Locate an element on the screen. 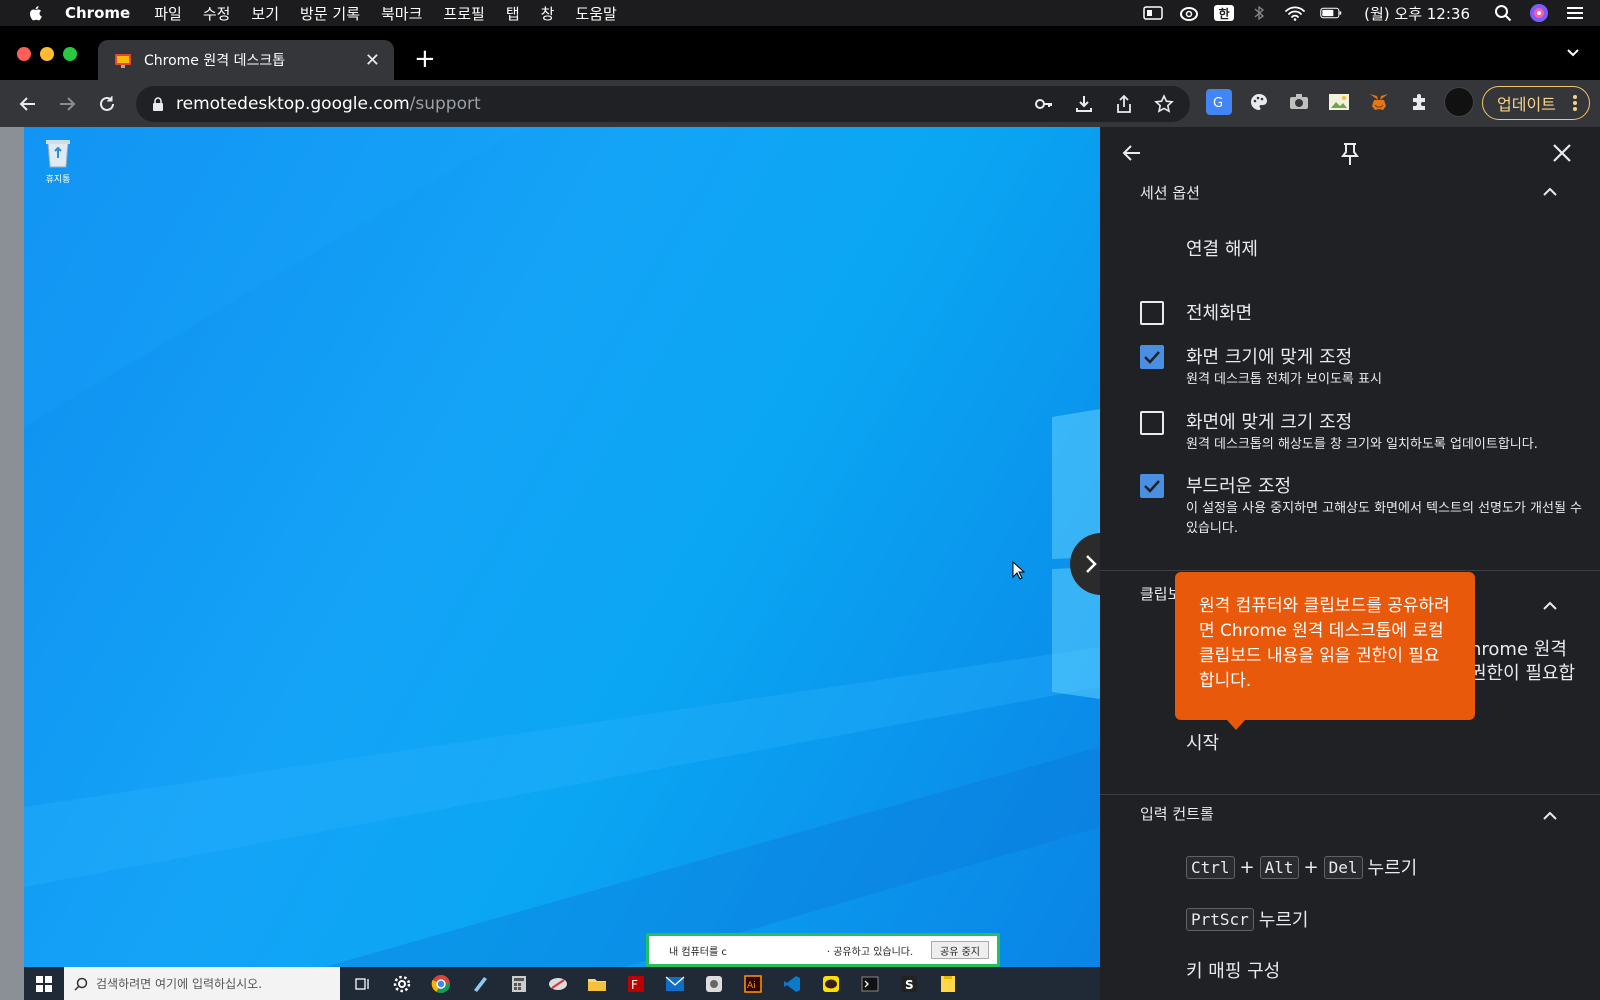  windows-start-icon is located at coordinates (44, 983).